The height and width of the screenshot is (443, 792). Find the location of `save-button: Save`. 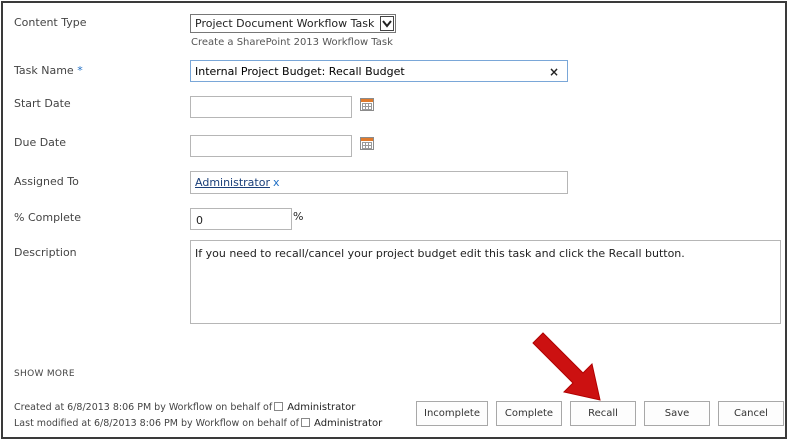

save-button: Save is located at coordinates (677, 413).